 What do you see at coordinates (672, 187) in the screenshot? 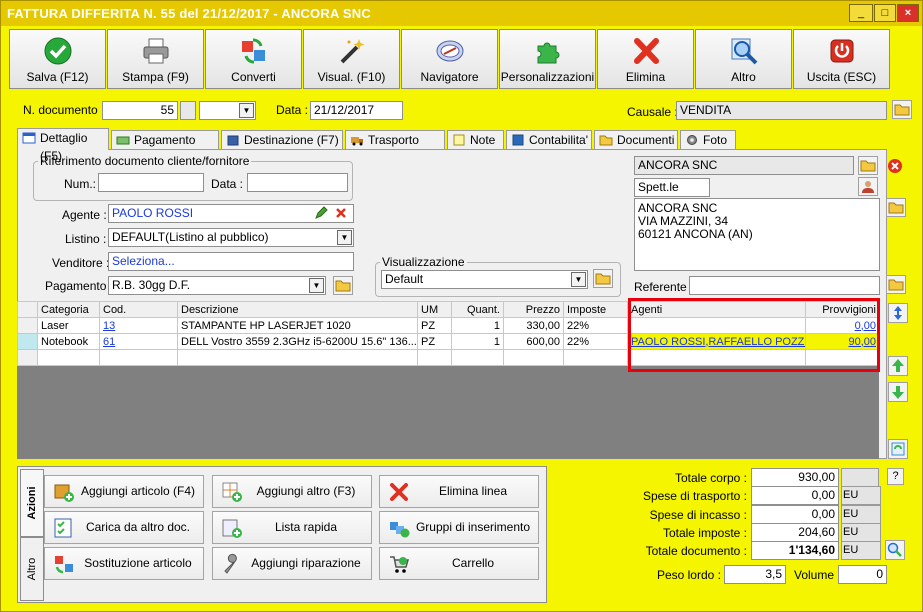
I see `salutation-field: Spett.le` at bounding box center [672, 187].